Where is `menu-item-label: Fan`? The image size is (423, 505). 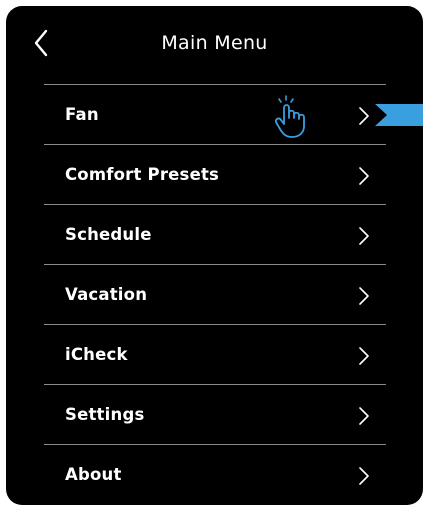
menu-item-label: Fan is located at coordinates (82, 114).